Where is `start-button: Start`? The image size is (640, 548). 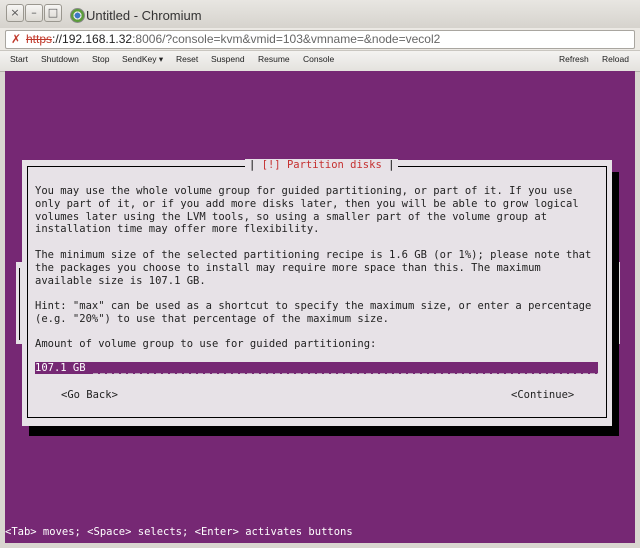
start-button: Start is located at coordinates (19, 59).